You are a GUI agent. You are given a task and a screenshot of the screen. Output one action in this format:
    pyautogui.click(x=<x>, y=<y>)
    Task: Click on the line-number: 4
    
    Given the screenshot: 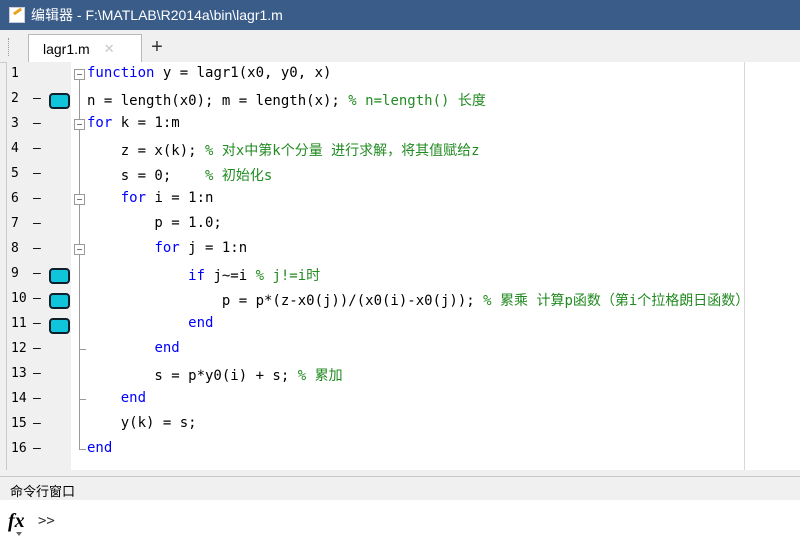 What is the action you would take?
    pyautogui.click(x=15, y=148)
    